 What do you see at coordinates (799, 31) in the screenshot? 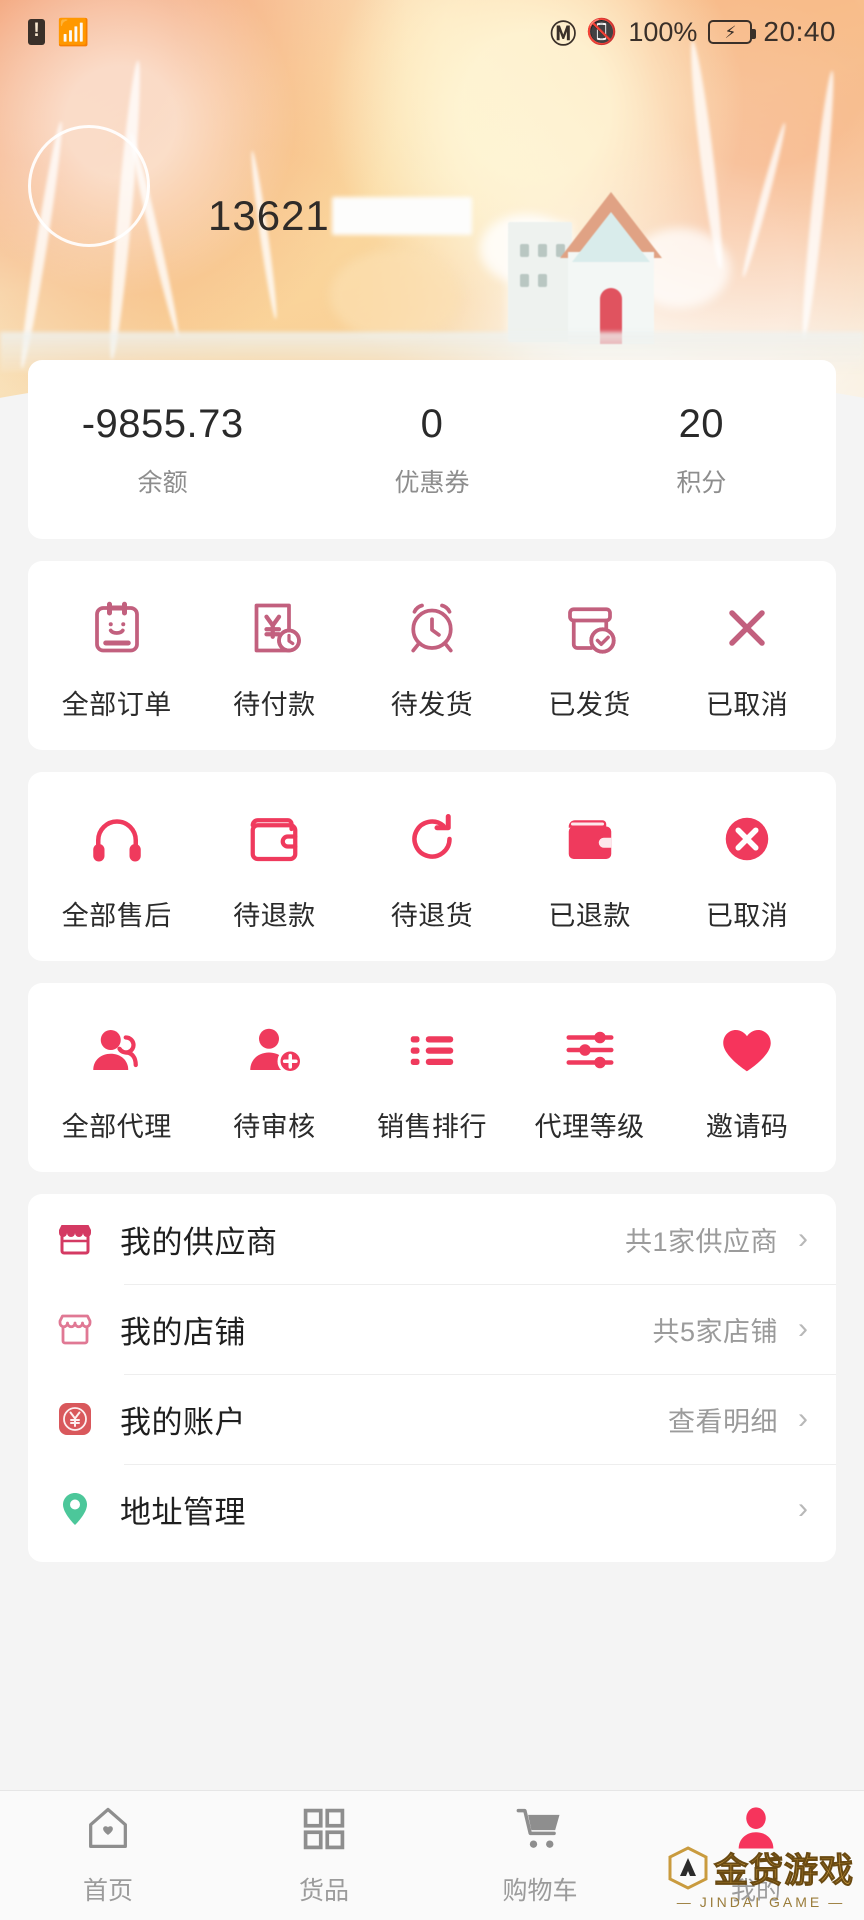
I see `status-time: 20:40` at bounding box center [799, 31].